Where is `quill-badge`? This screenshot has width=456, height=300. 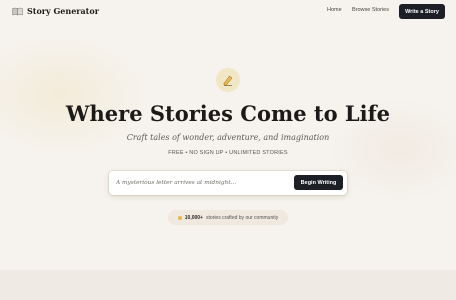
quill-badge is located at coordinates (228, 80).